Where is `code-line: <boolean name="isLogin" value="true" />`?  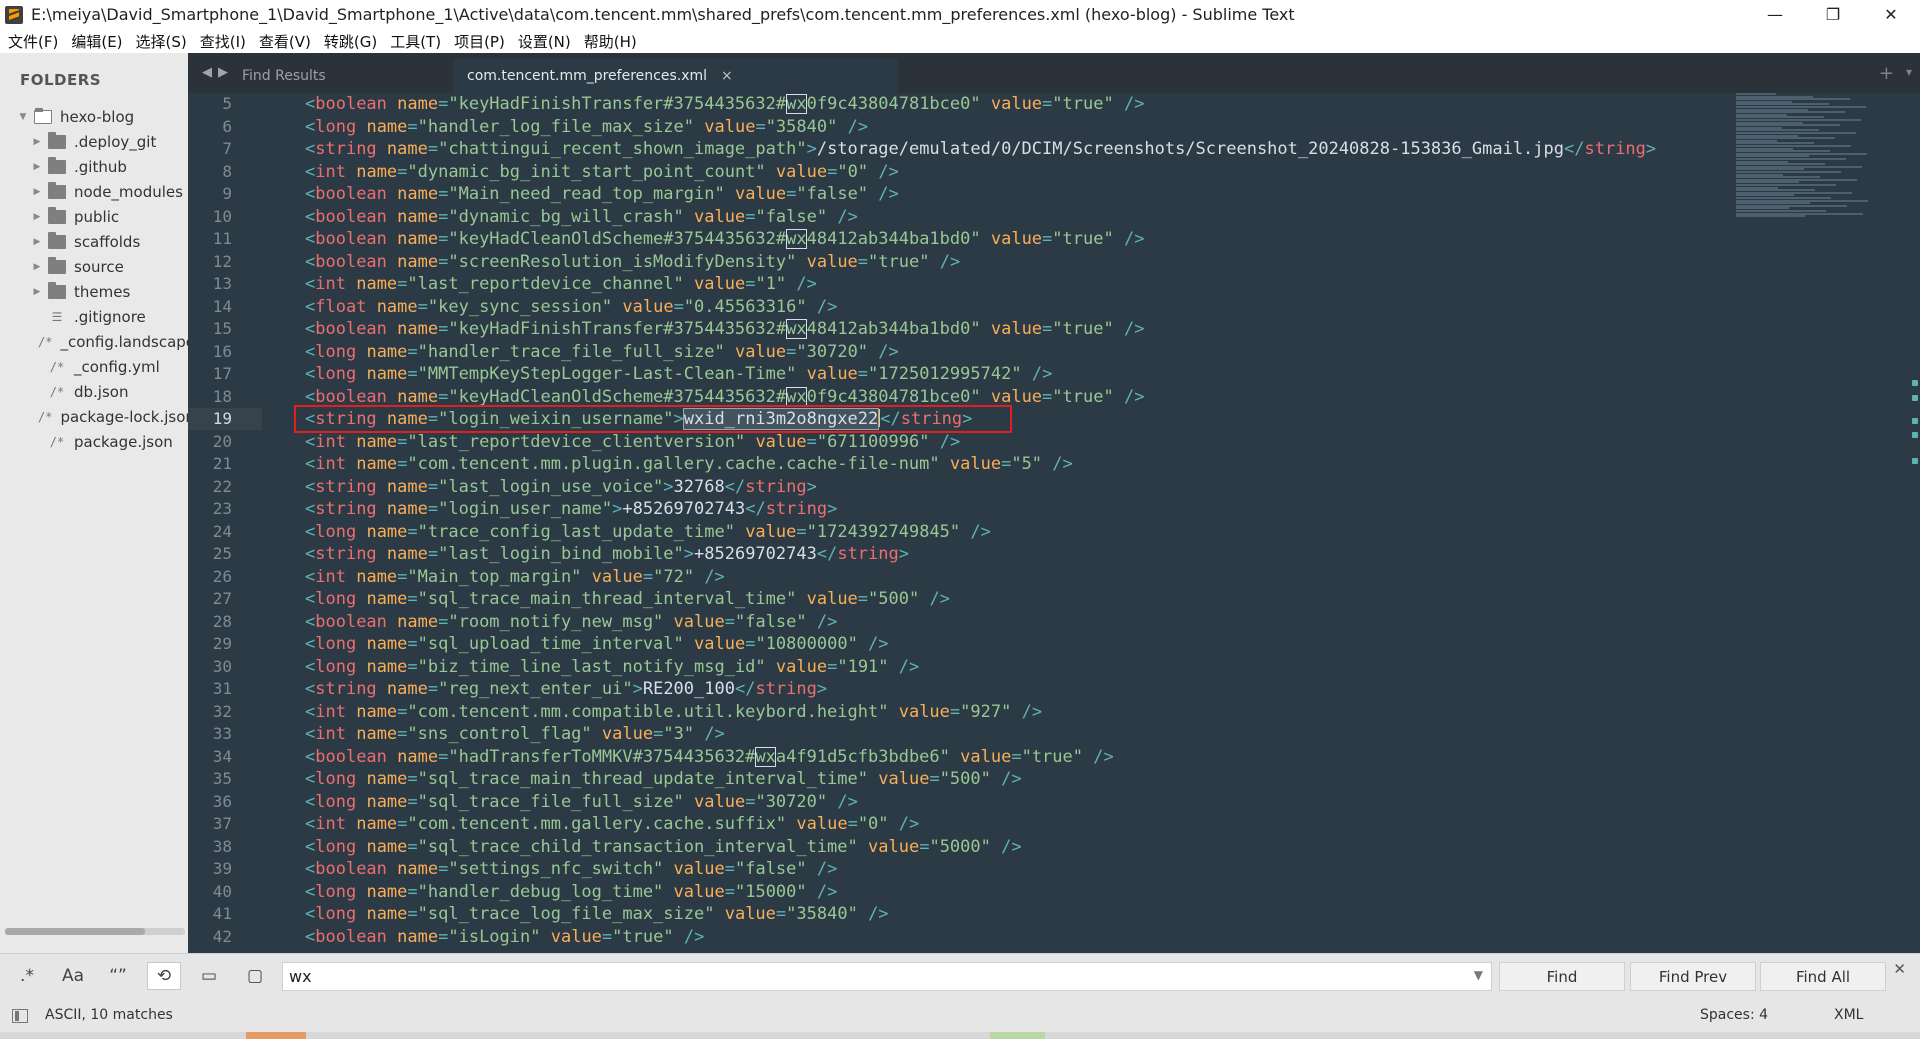 code-line: <boolean name="isLogin" value="true" /> is located at coordinates (504, 937).